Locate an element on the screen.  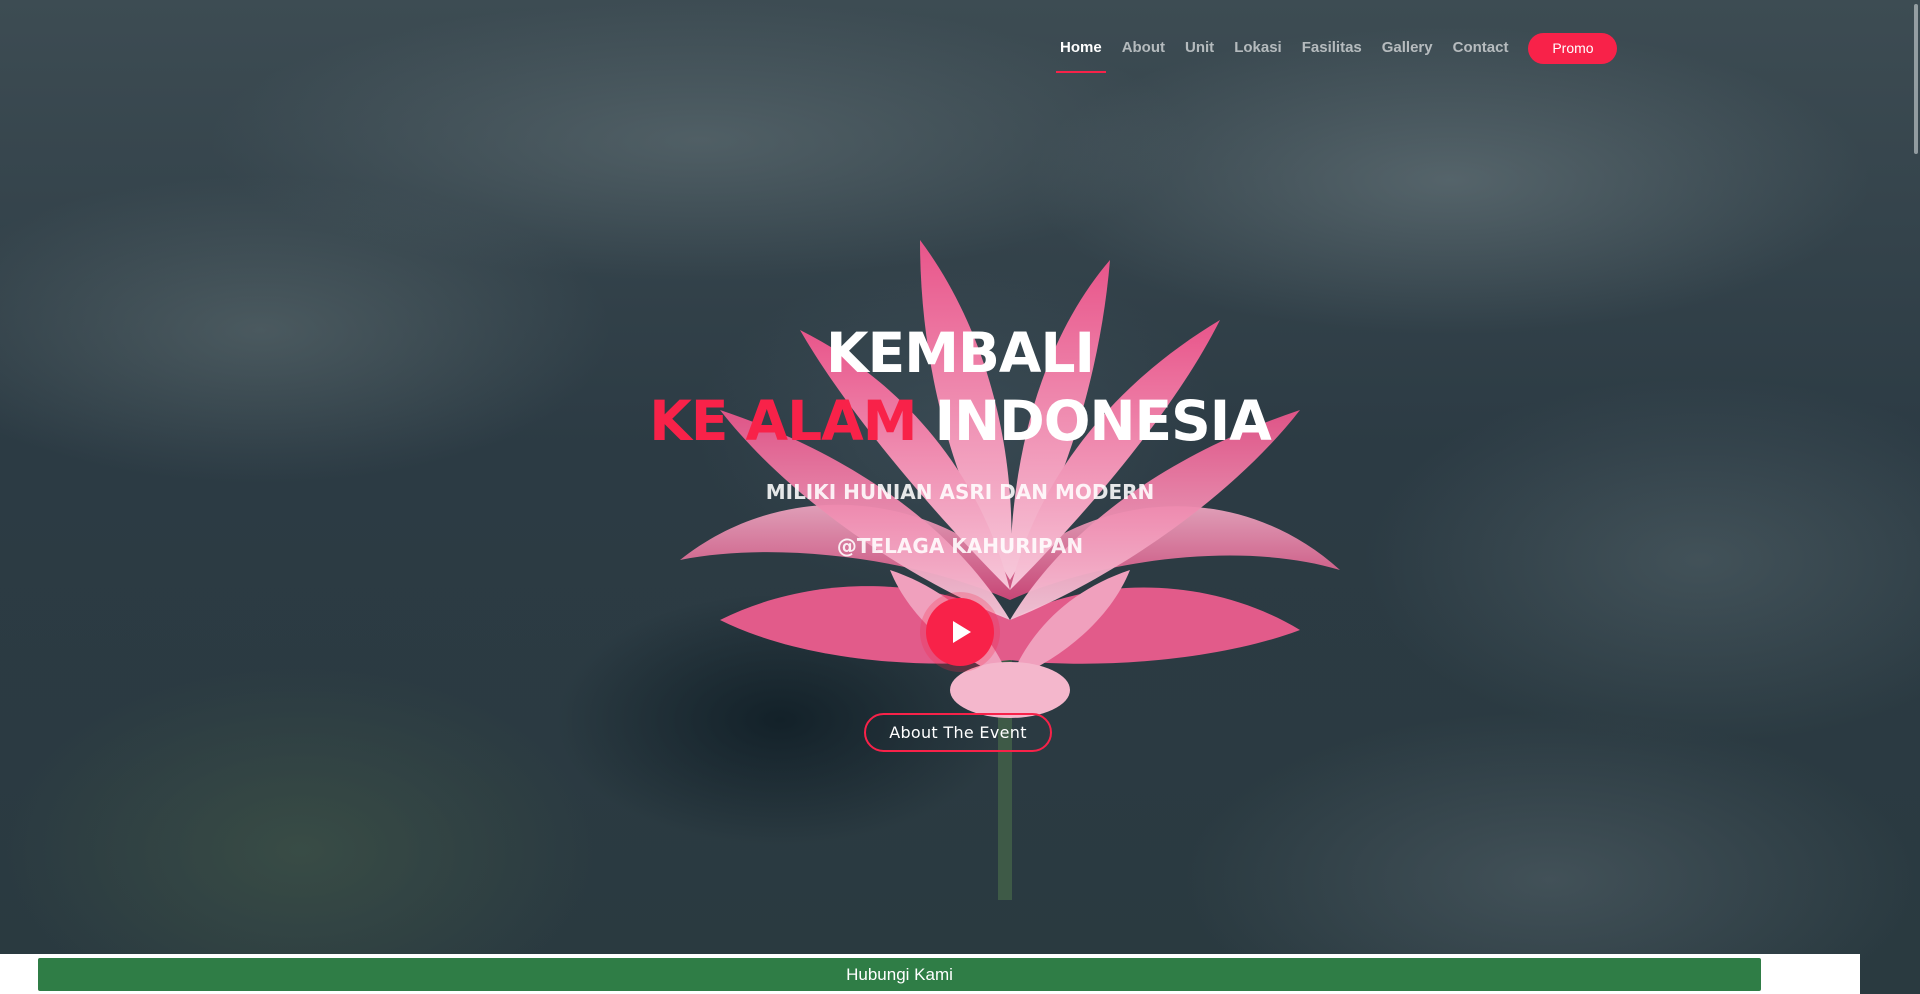
play-video-button is located at coordinates (960, 632).